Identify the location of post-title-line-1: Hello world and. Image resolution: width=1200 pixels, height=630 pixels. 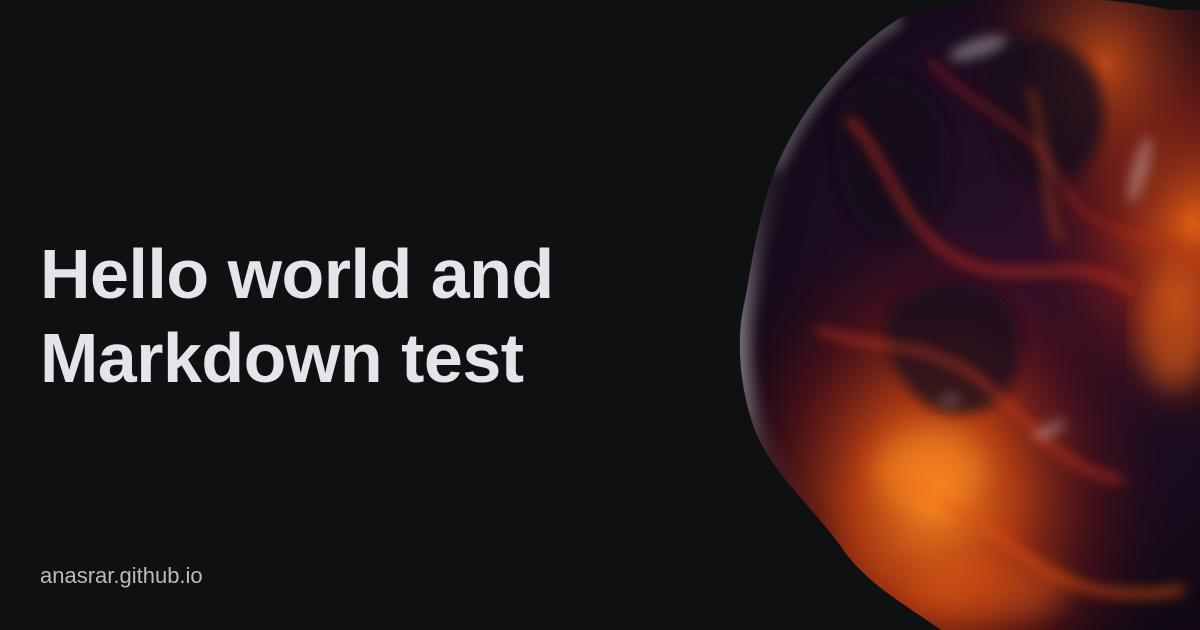
(297, 274).